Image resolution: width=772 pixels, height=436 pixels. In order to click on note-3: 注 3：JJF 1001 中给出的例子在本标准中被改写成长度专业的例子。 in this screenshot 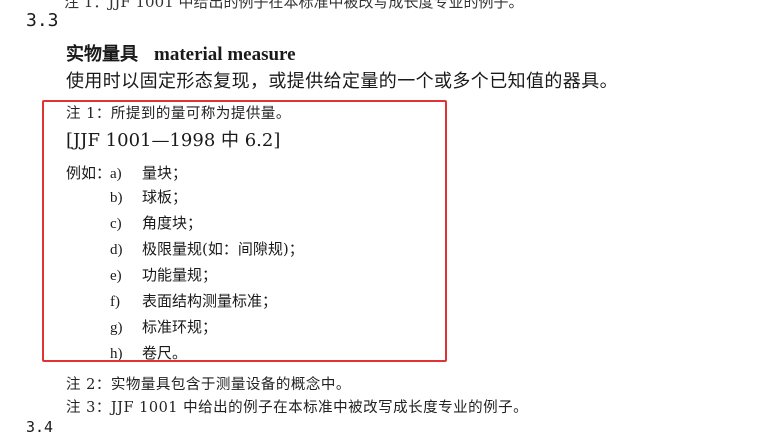, I will do `click(297, 408)`.